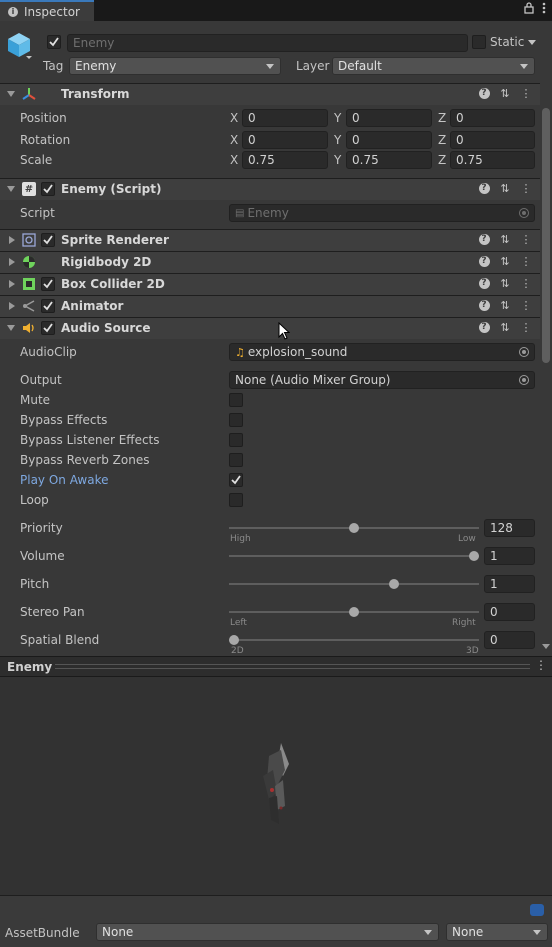 The image size is (552, 947). Describe the element at coordinates (497, 932) in the screenshot. I see `assetbundle-variant-dropdown: None` at that location.